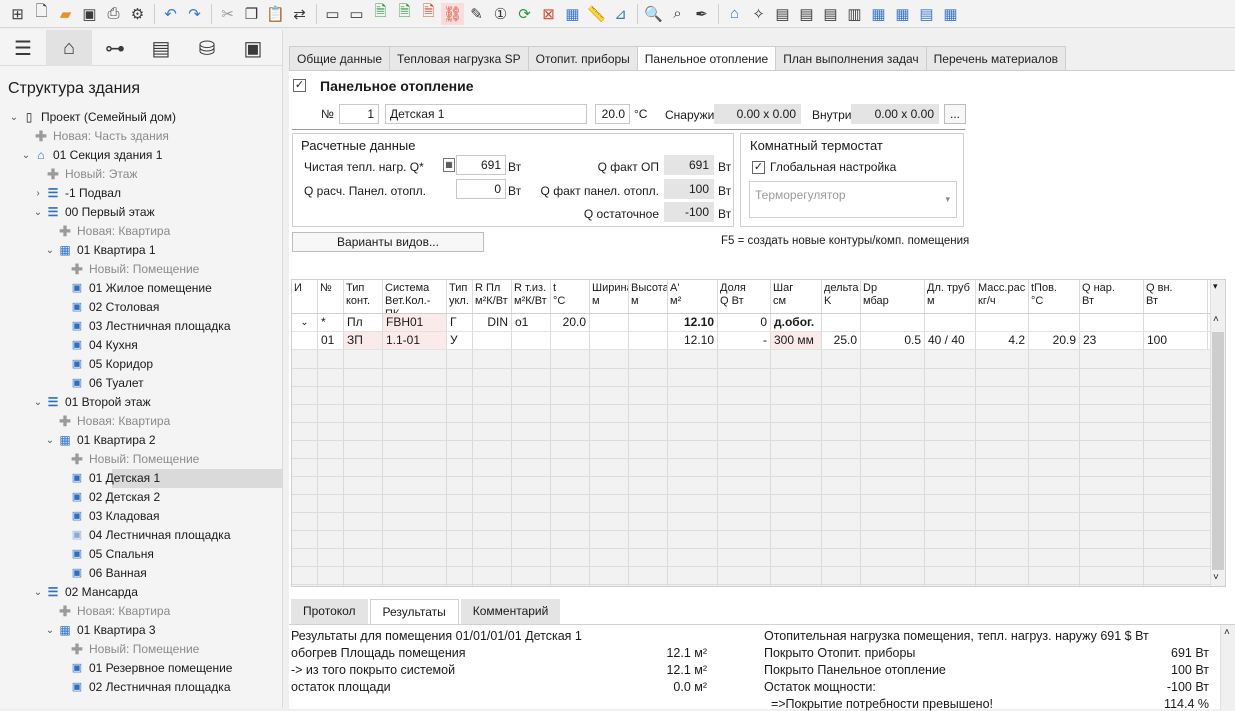 The image size is (1235, 711). What do you see at coordinates (329, 611) in the screenshot?
I see `tab-protocol: Протокол` at bounding box center [329, 611].